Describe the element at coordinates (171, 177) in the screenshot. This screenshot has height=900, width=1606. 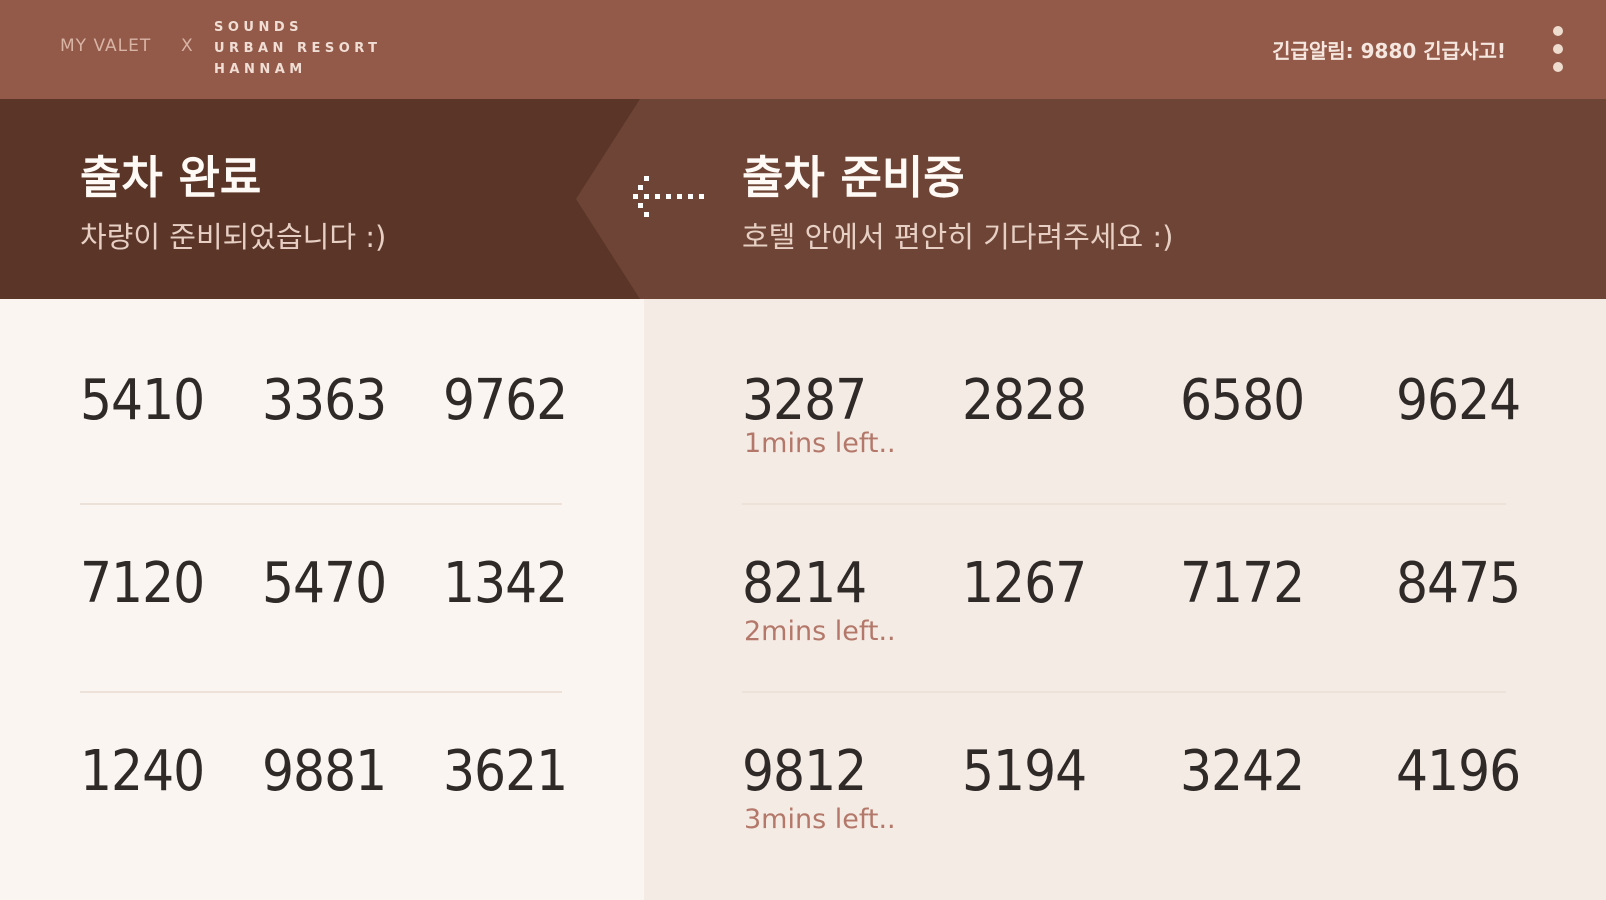
I see `ready-title: 출차 완료` at that location.